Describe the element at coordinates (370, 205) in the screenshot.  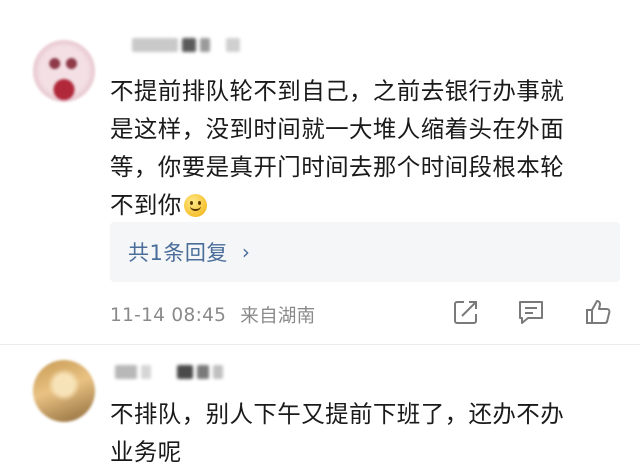
I see `comment-text-line-last: 不到你` at that location.